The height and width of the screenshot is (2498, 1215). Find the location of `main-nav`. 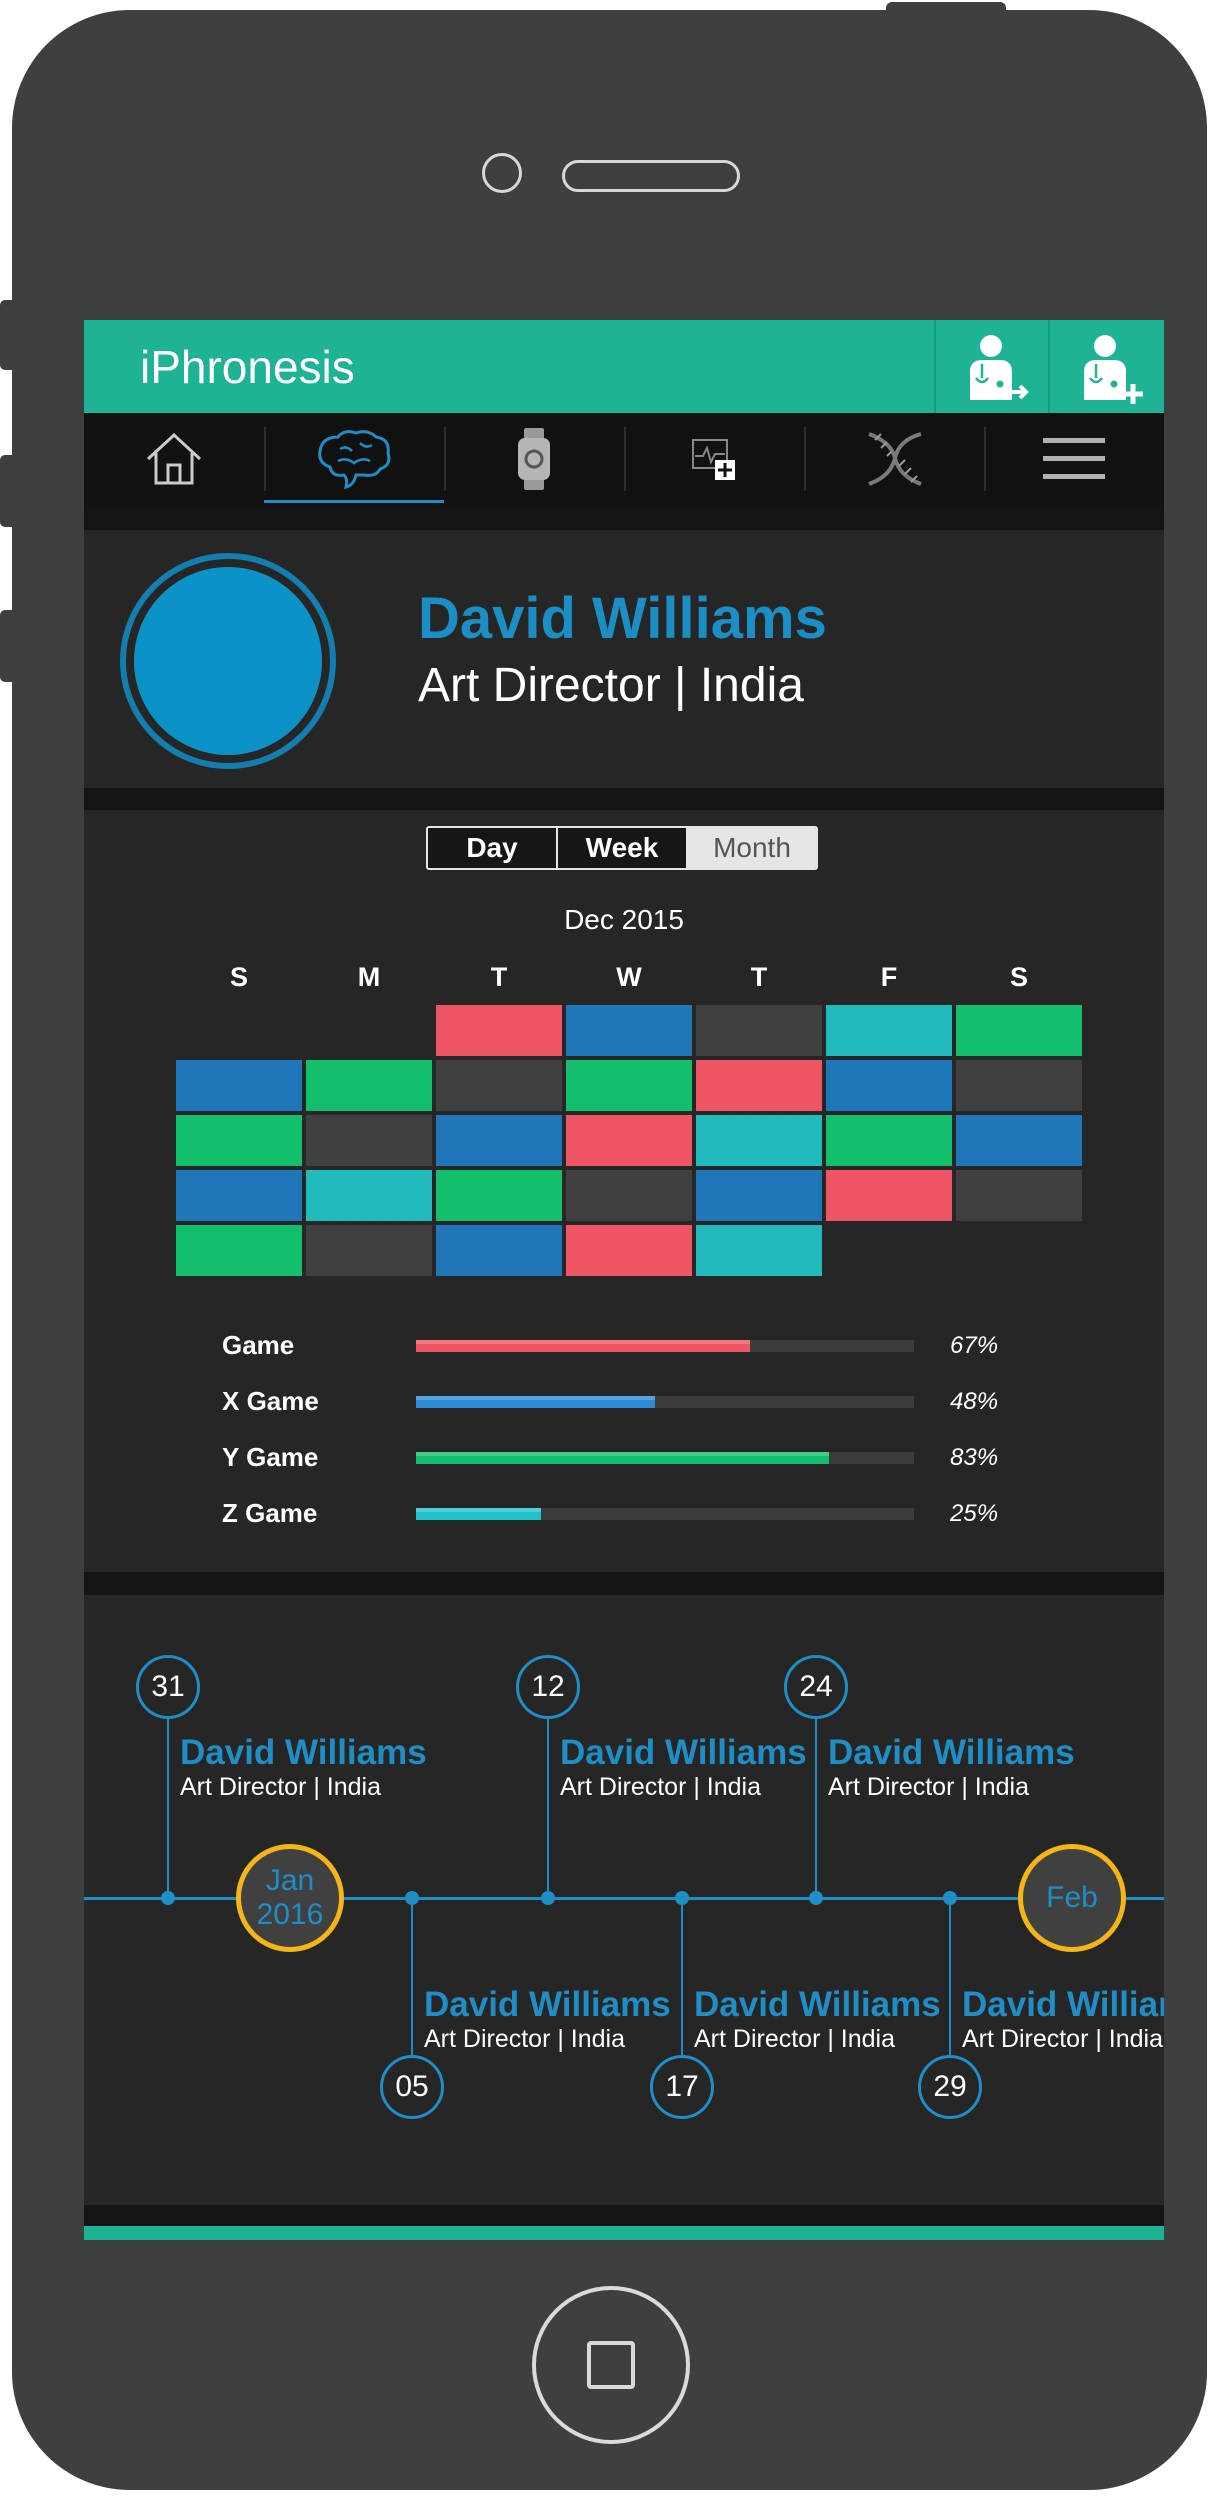

main-nav is located at coordinates (624, 459).